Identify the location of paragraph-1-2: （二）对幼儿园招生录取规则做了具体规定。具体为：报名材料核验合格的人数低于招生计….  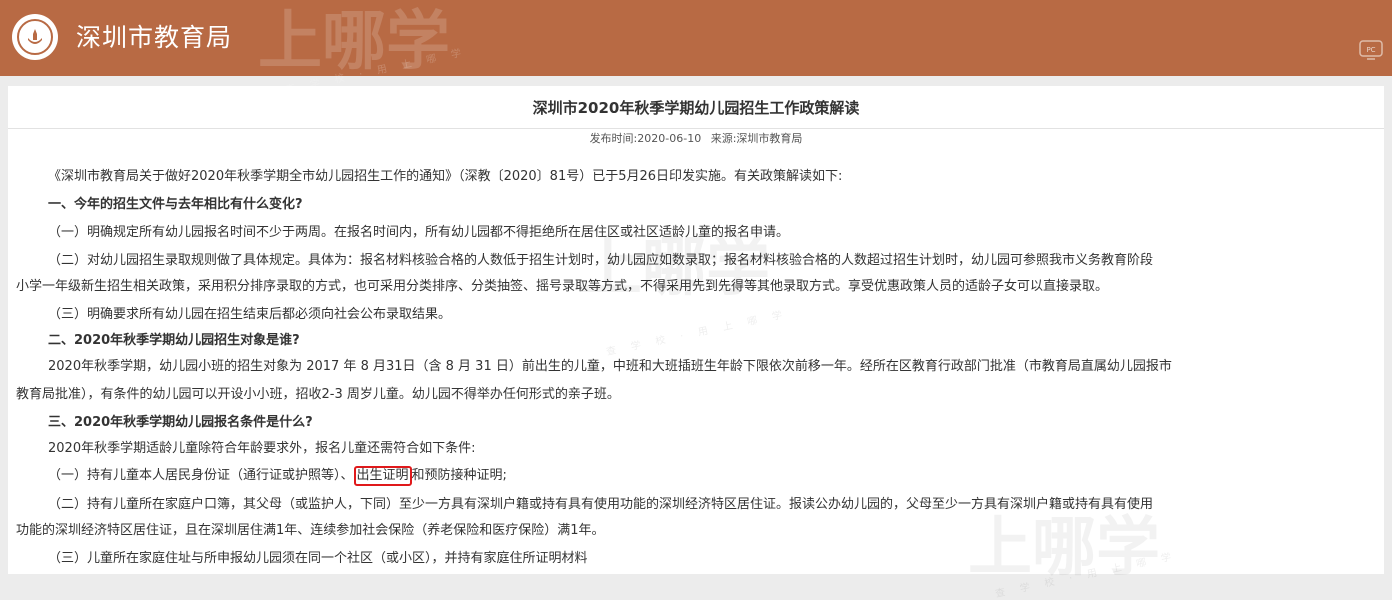
(601, 260).